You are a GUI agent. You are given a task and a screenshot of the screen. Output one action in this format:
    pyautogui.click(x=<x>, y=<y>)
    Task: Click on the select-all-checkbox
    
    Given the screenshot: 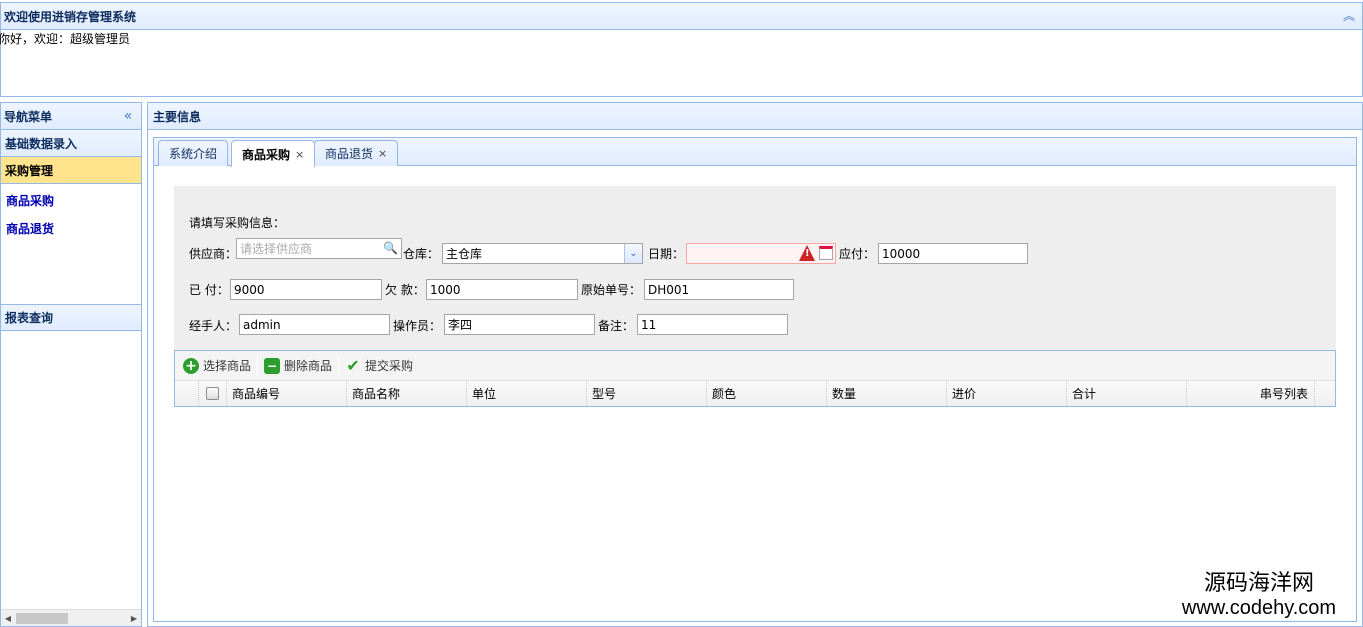 What is the action you would take?
    pyautogui.click(x=213, y=393)
    